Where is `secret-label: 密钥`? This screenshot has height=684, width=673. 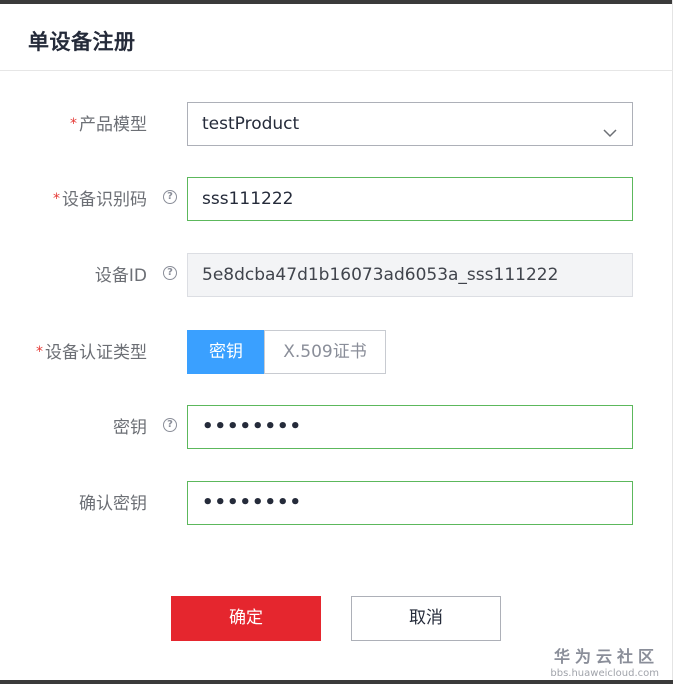 secret-label: 密钥 is located at coordinates (130, 428).